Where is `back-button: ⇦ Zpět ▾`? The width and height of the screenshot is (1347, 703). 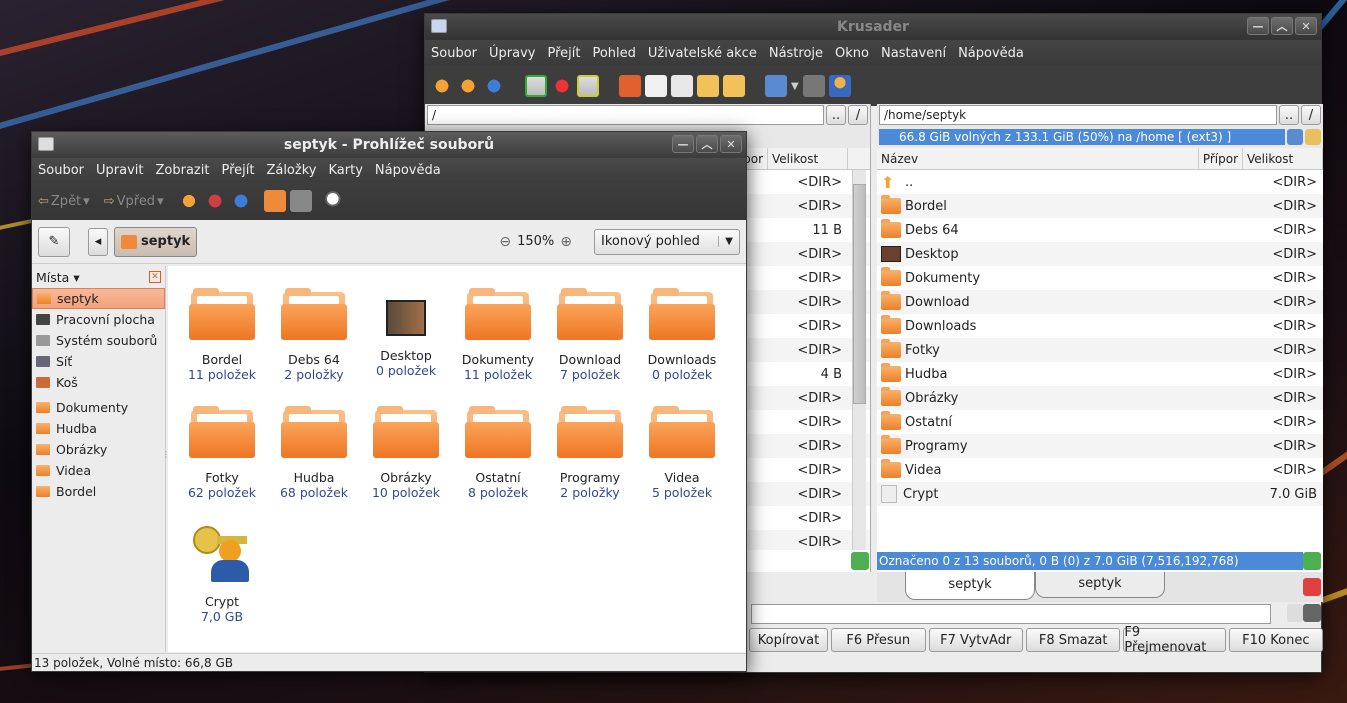 back-button: ⇦ Zpět ▾ is located at coordinates (64, 201).